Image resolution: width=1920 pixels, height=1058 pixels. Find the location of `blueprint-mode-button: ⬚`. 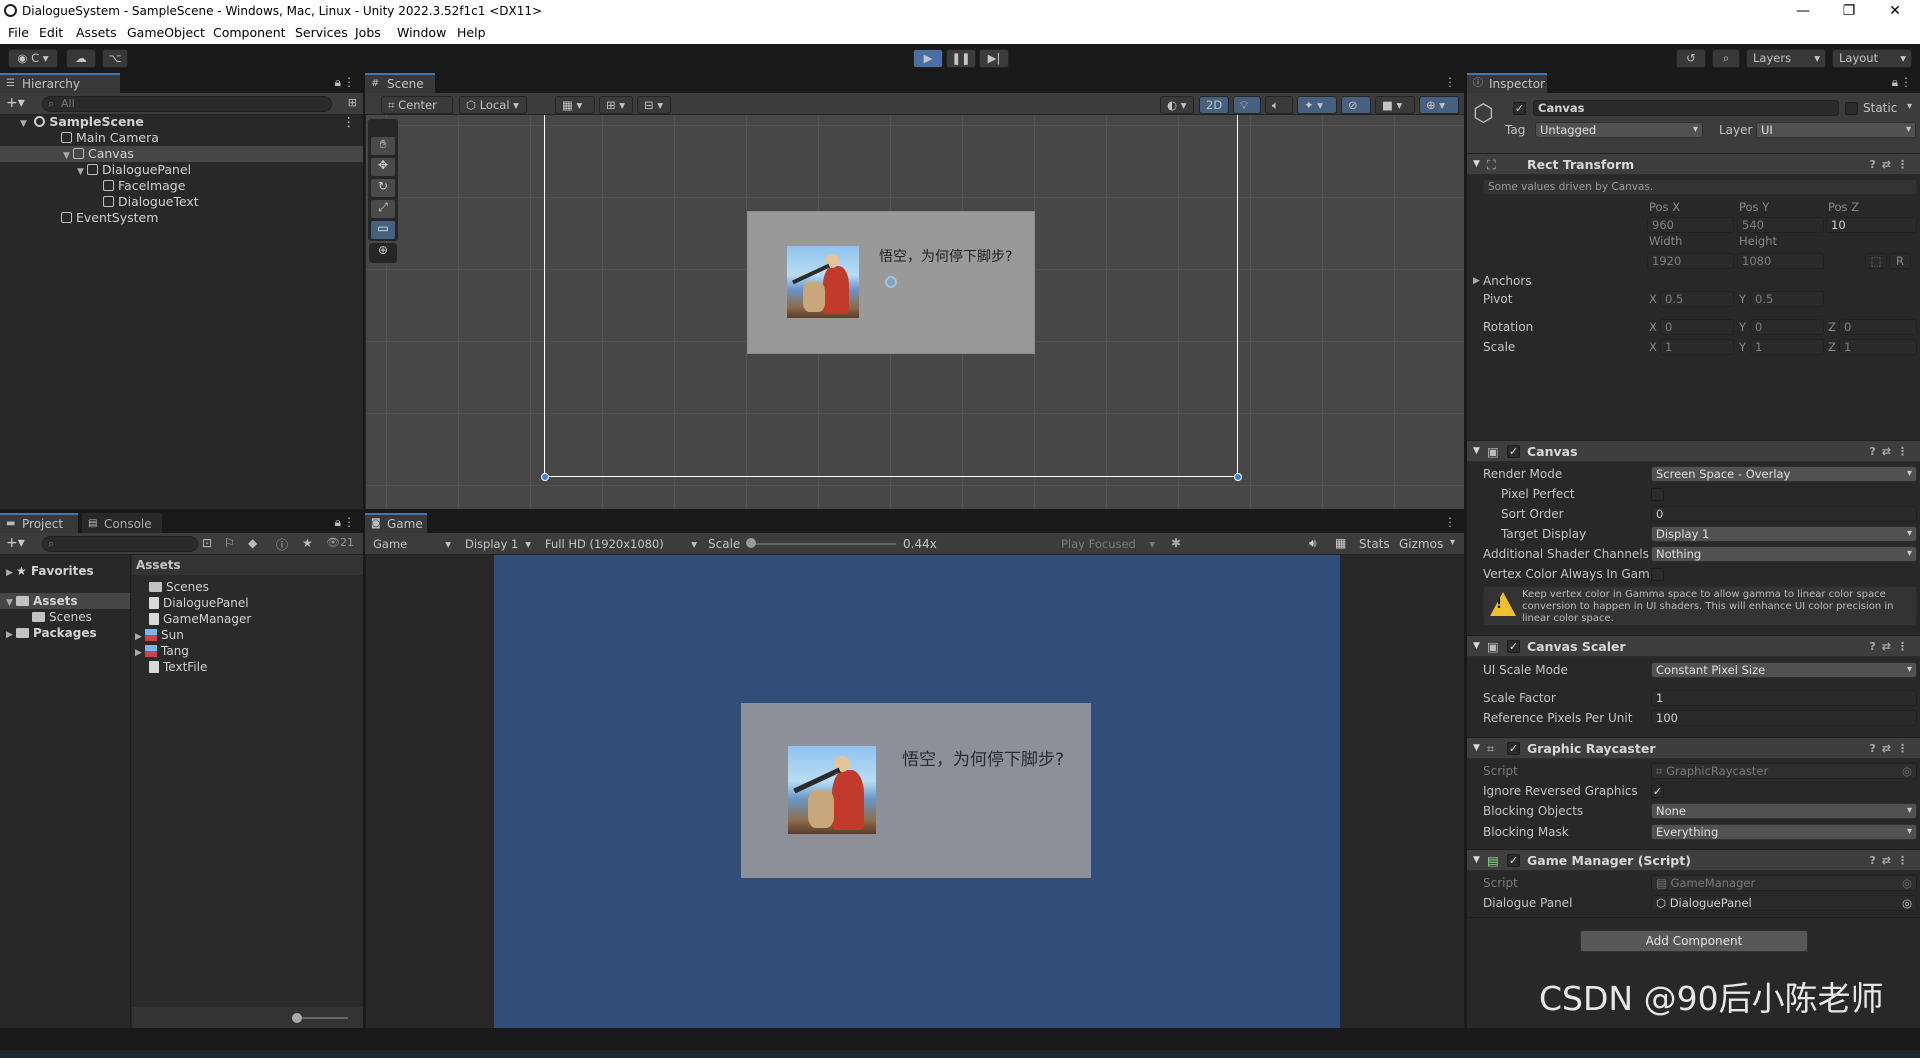

blueprint-mode-button: ⬚ is located at coordinates (1876, 261).